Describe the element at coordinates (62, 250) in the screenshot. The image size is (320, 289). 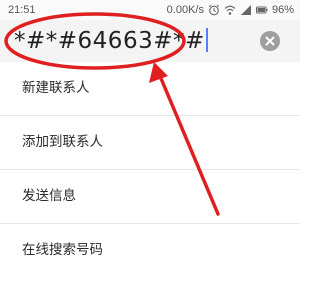
I see `menu-item-label: 在线搜索号码` at that location.